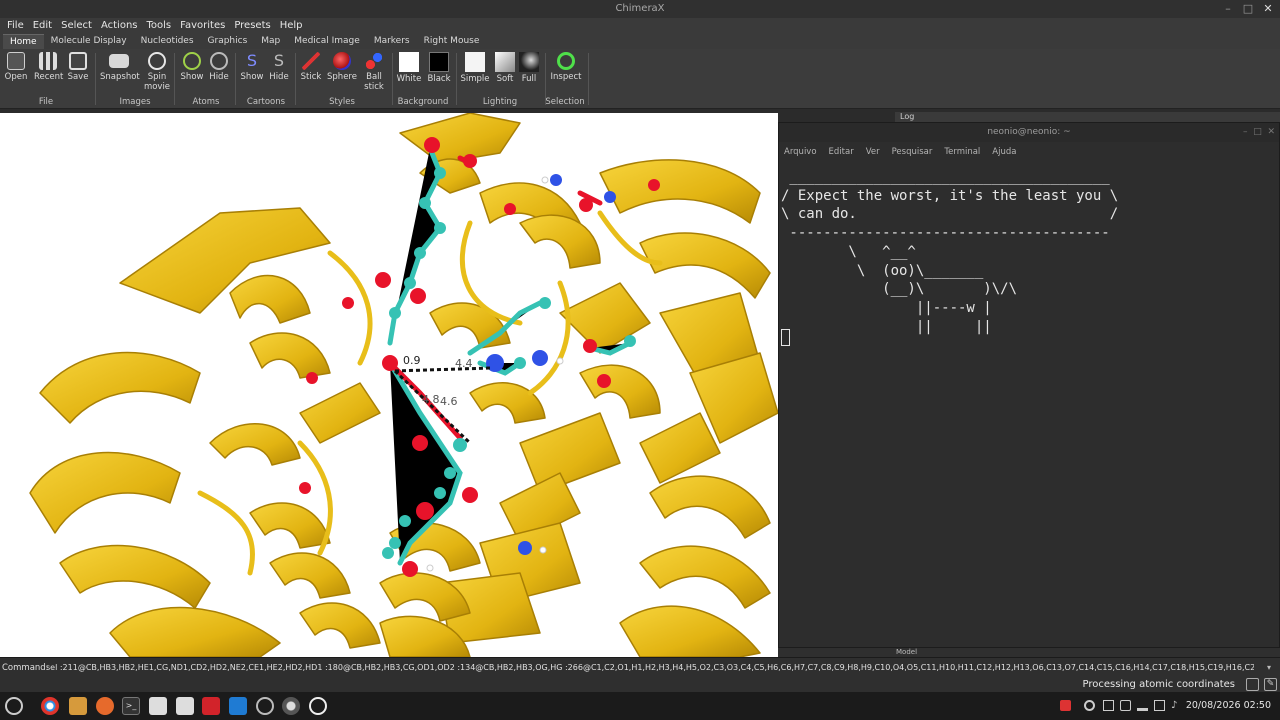 This screenshot has width=1280, height=720. I want to click on background-white-button: White, so click(409, 68).